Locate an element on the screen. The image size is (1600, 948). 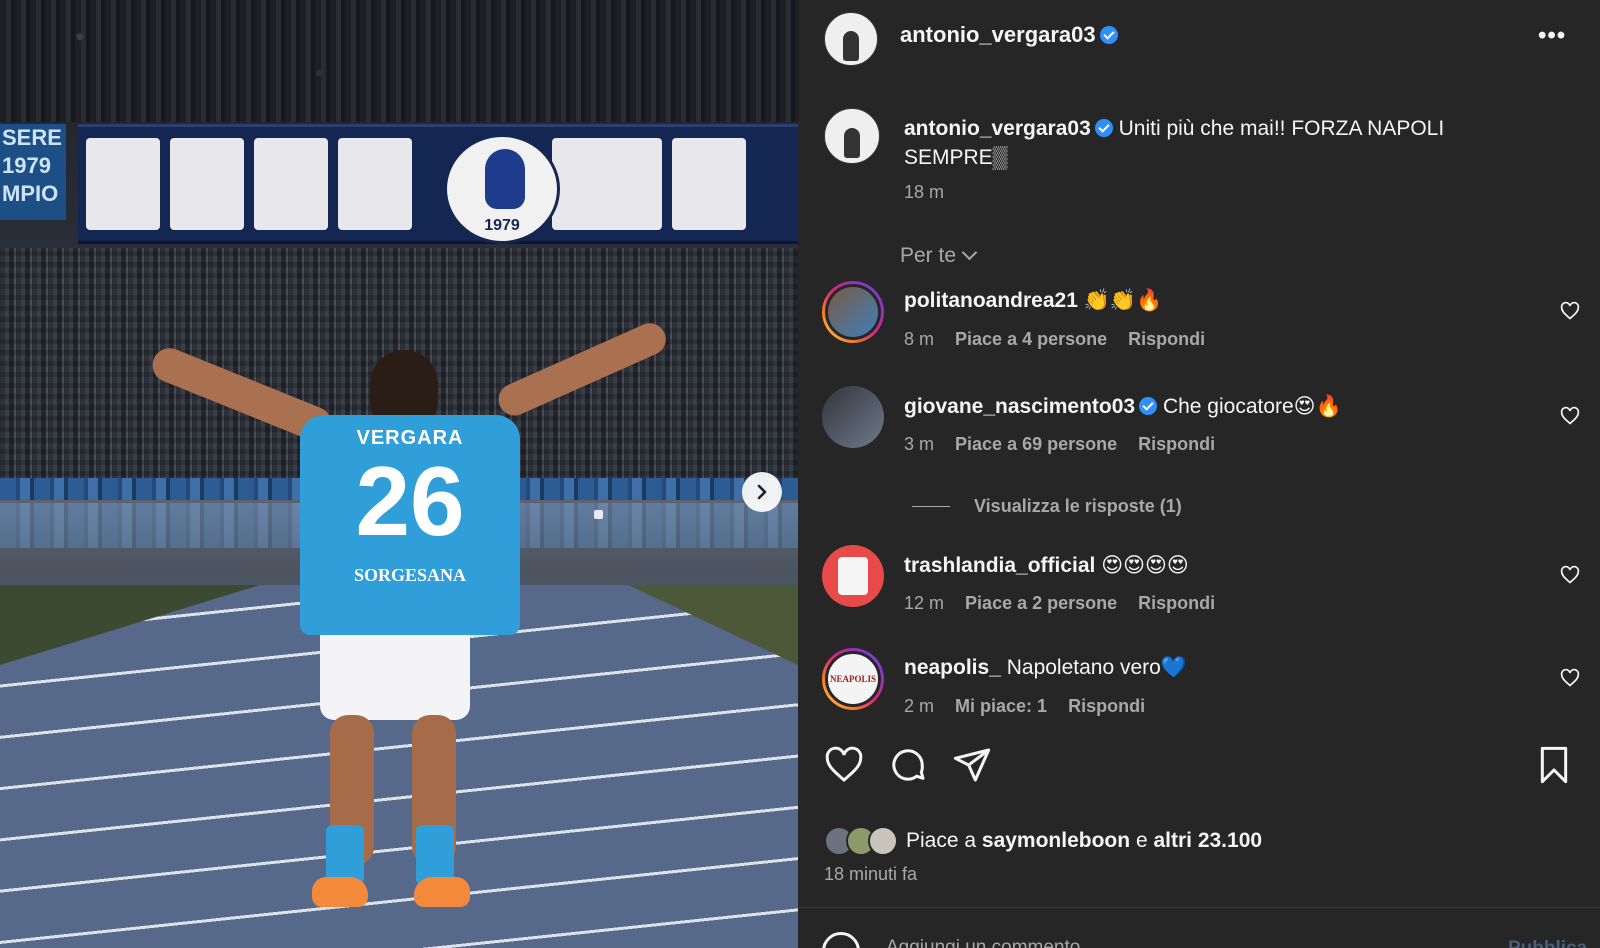
photo-banner-letters is located at coordinates (416, 184).